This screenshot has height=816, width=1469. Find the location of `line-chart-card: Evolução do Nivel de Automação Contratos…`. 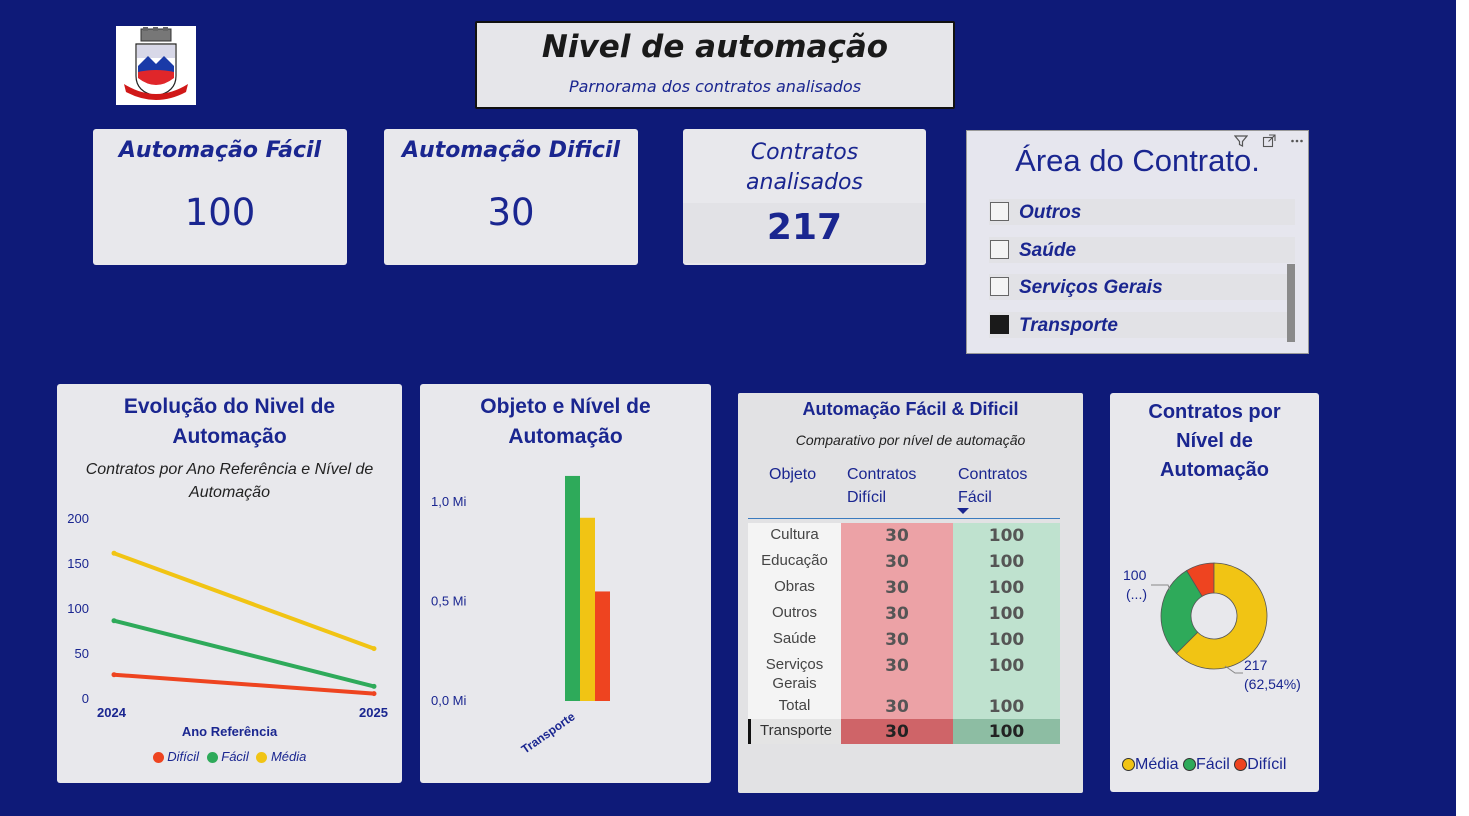

line-chart-card: Evolução do Nivel de Automação Contratos… is located at coordinates (229, 583).